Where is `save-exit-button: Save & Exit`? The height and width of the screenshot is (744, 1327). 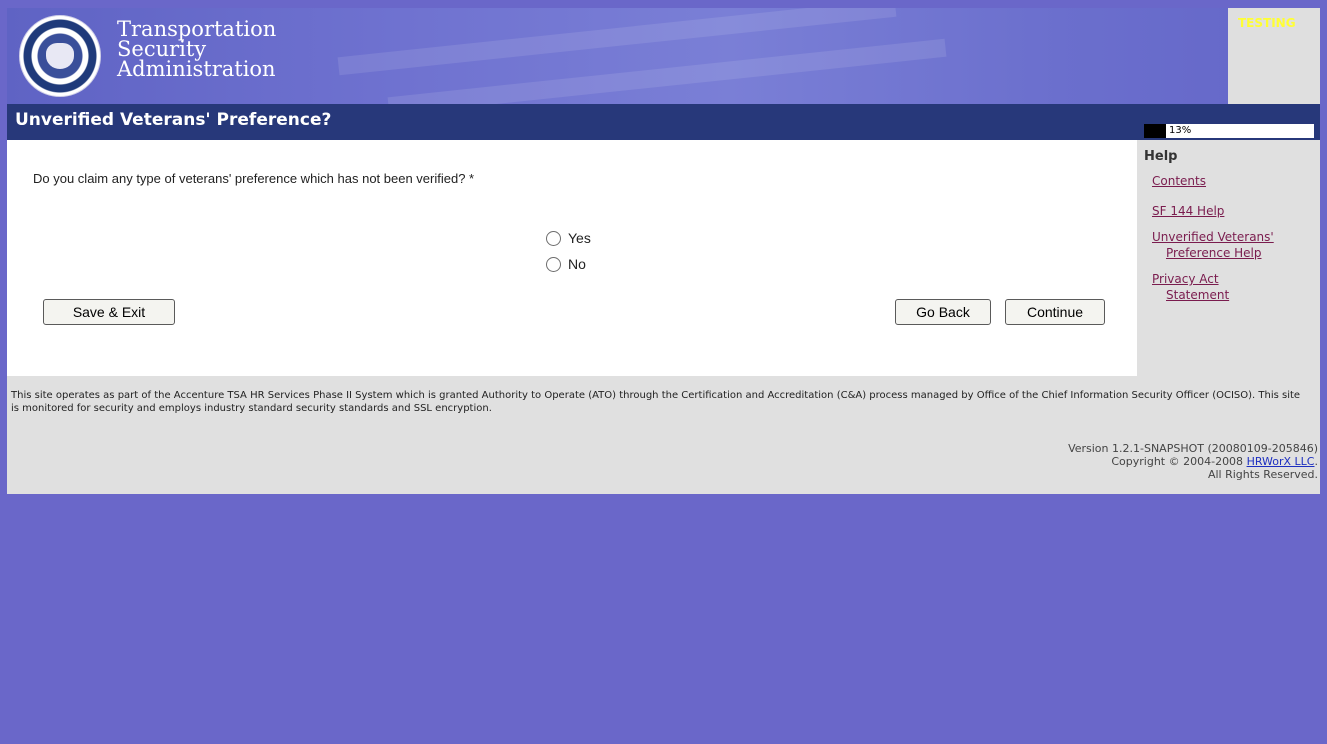
save-exit-button: Save & Exit is located at coordinates (109, 312).